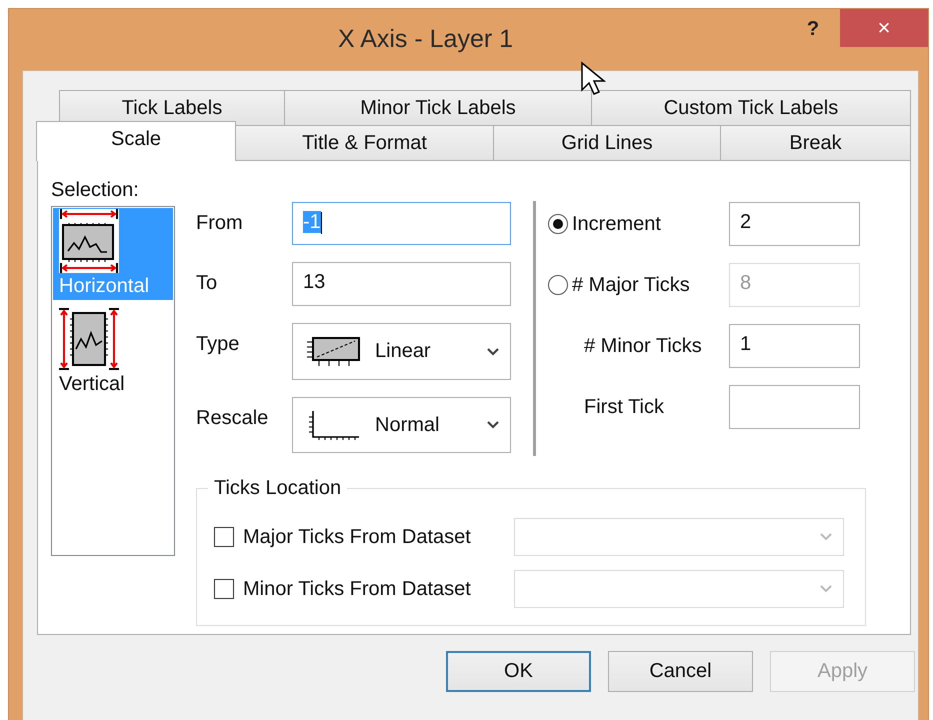 Image resolution: width=933 pixels, height=720 pixels. What do you see at coordinates (794, 407) in the screenshot?
I see `input-field` at bounding box center [794, 407].